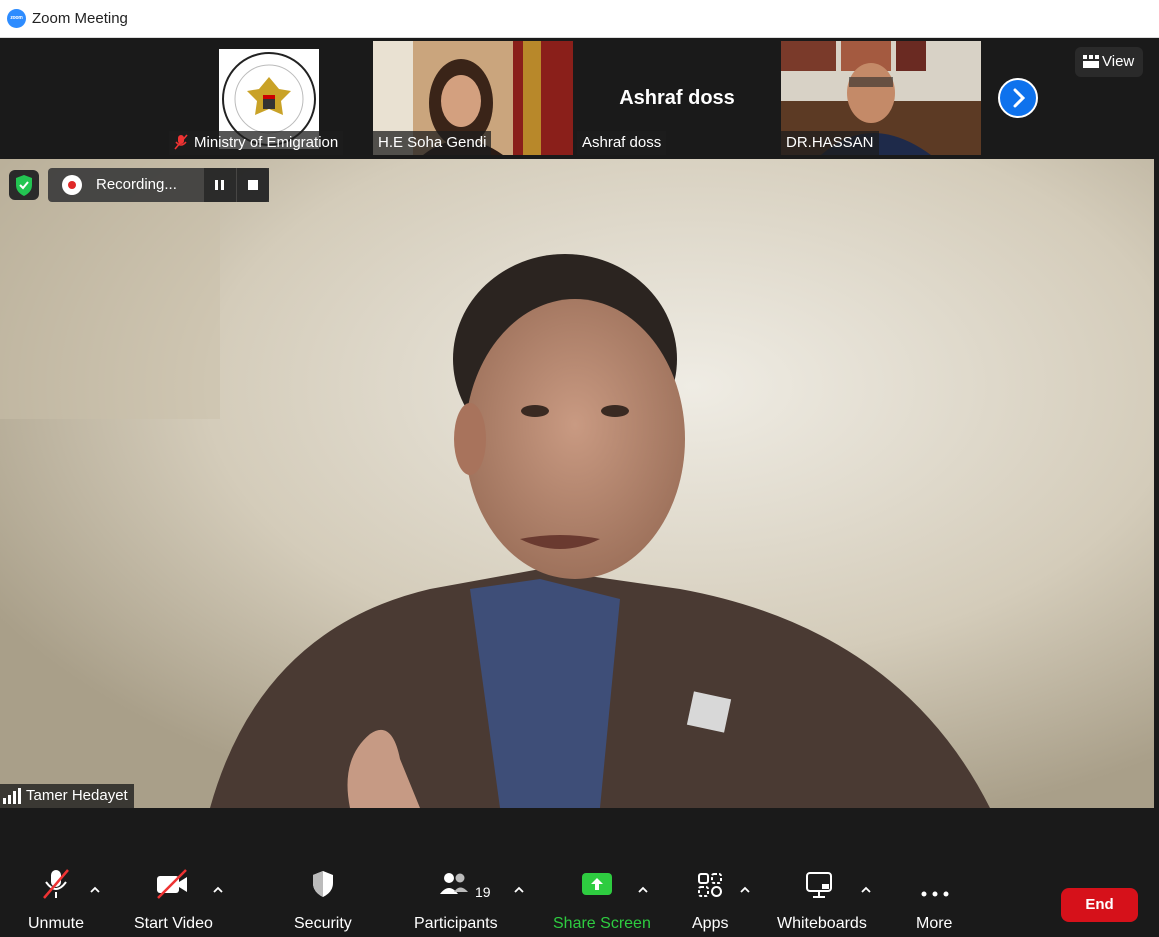  Describe the element at coordinates (935, 894) in the screenshot. I see `more-dots-icon` at that location.